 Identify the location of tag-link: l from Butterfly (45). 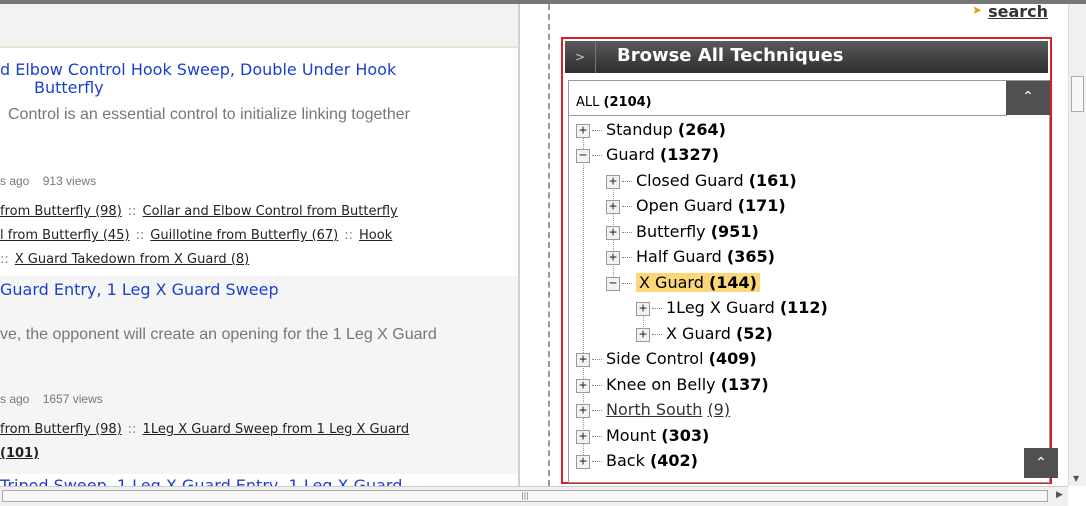
(65, 235).